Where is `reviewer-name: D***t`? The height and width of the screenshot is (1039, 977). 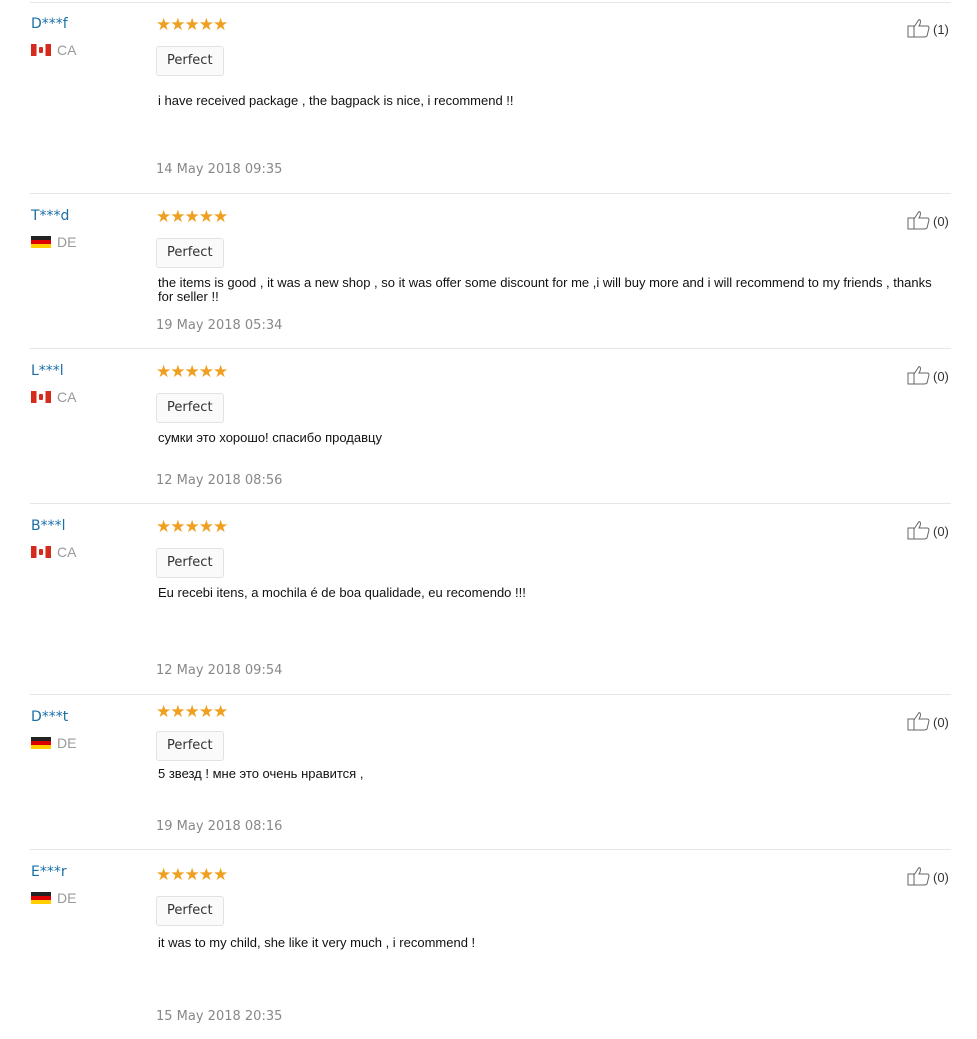
reviewer-name: D***t is located at coordinates (50, 717).